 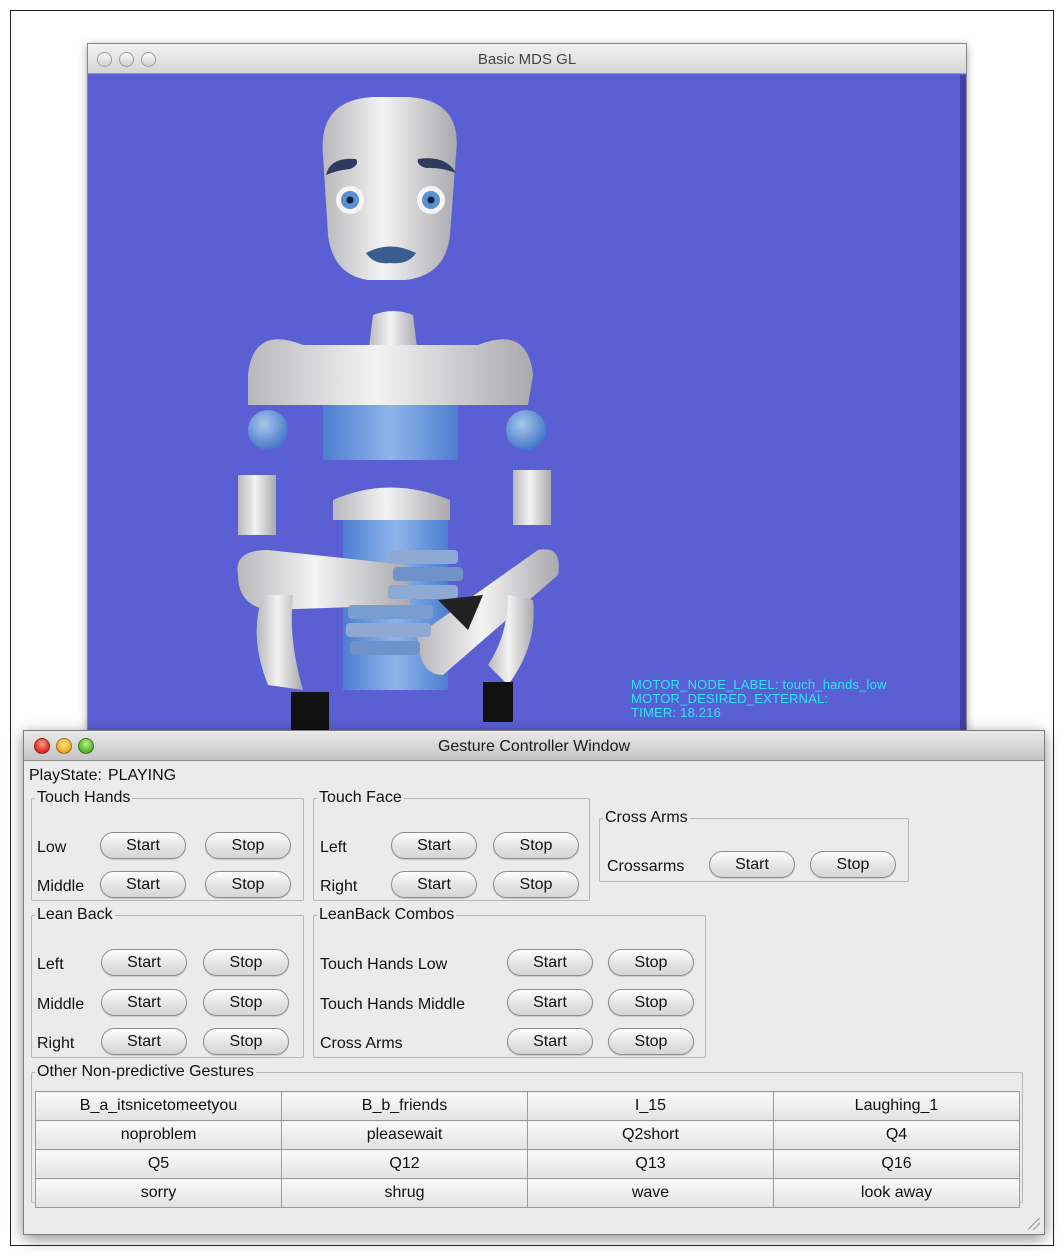 I want to click on lean-back-middle-stop-button: Stop, so click(x=246, y=1002).